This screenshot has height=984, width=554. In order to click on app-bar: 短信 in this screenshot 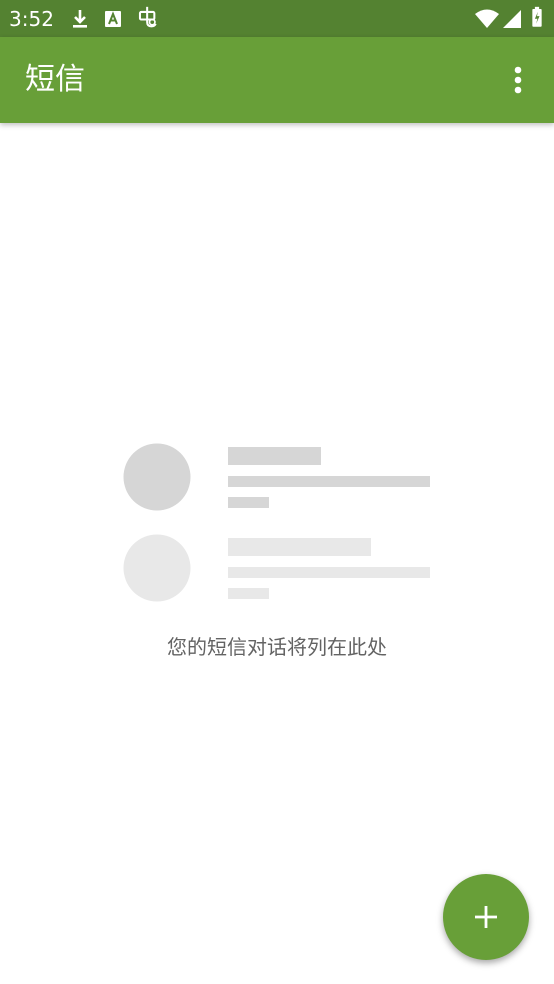, I will do `click(277, 80)`.